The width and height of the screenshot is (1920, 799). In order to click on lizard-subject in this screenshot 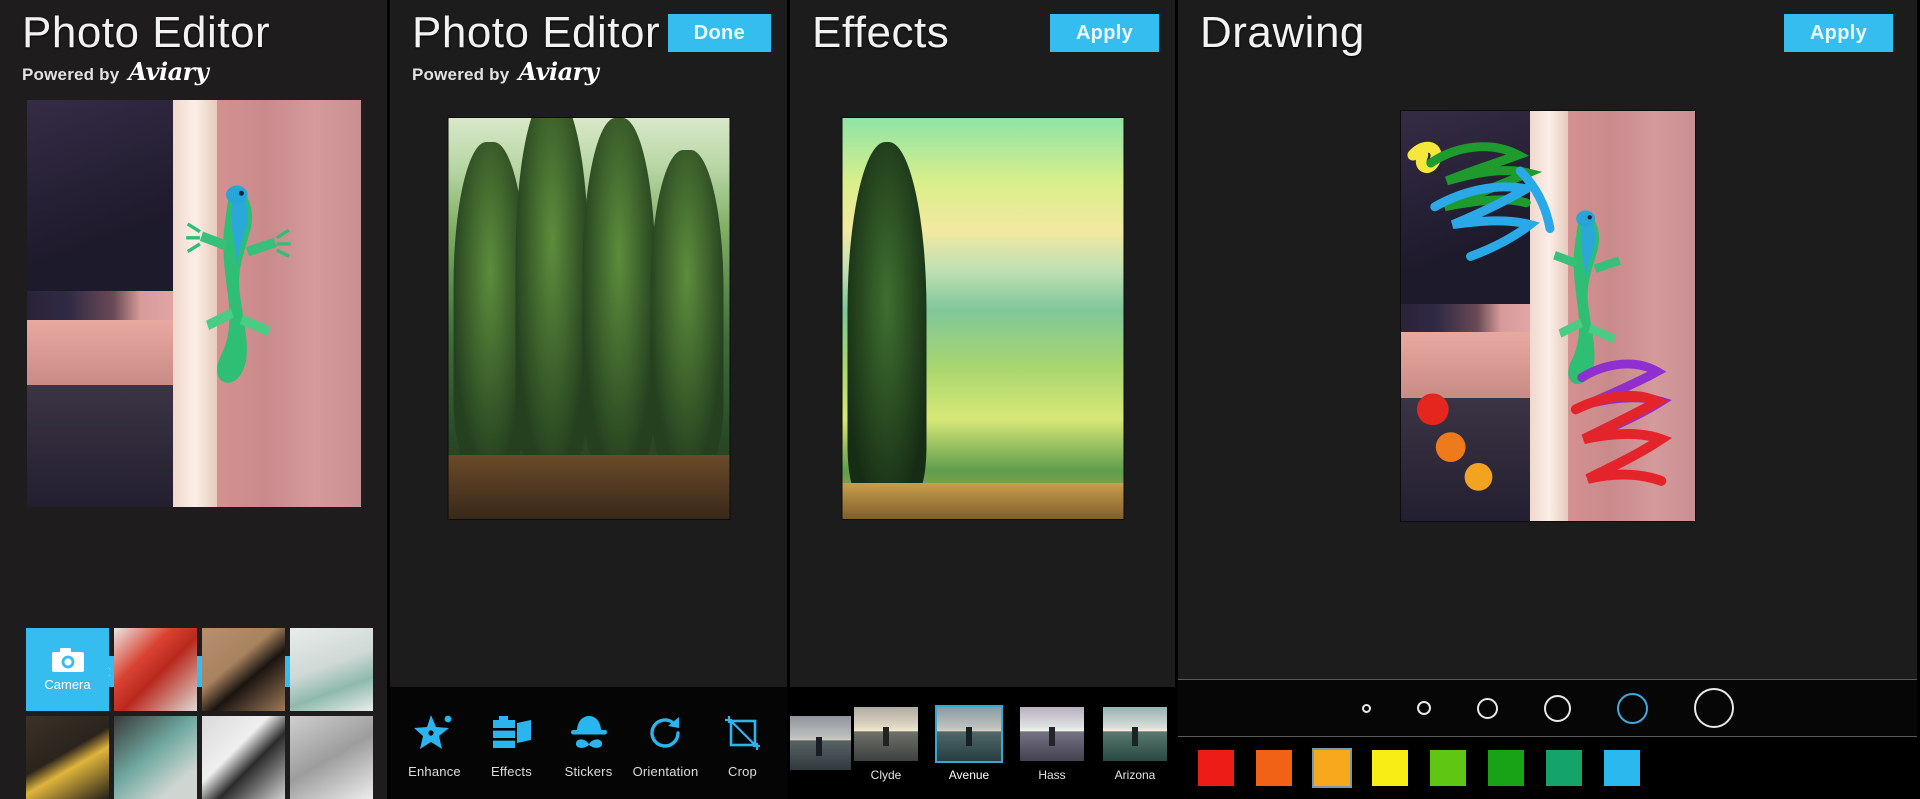, I will do `click(238, 284)`.